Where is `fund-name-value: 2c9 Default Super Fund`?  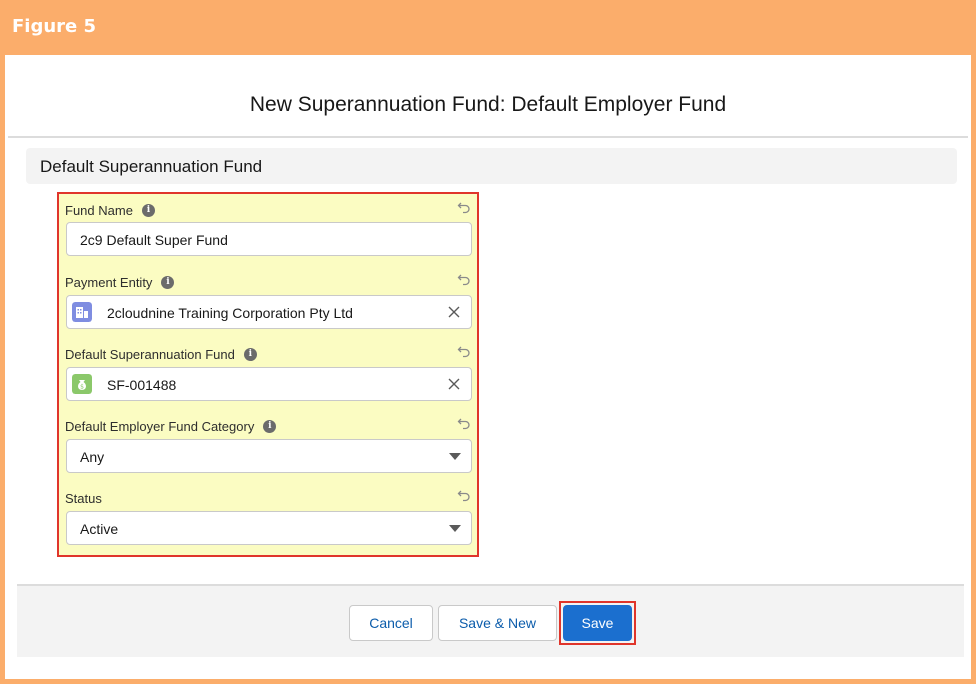 fund-name-value: 2c9 Default Super Fund is located at coordinates (154, 240).